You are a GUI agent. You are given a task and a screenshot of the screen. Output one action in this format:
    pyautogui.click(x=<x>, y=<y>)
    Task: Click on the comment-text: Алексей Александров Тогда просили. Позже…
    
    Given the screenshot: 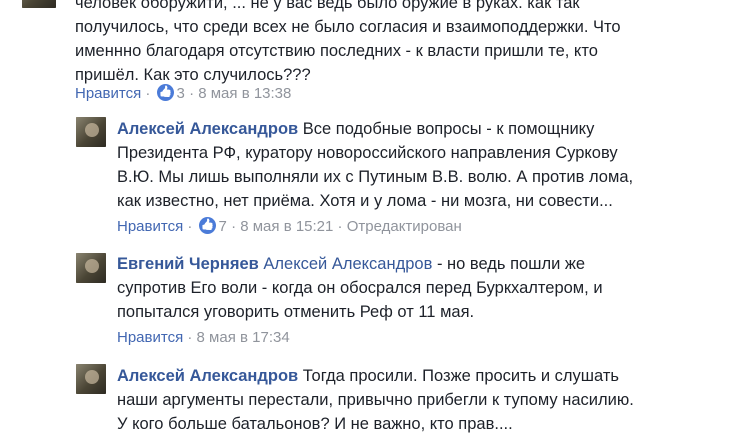 What is the action you would take?
    pyautogui.click(x=427, y=400)
    